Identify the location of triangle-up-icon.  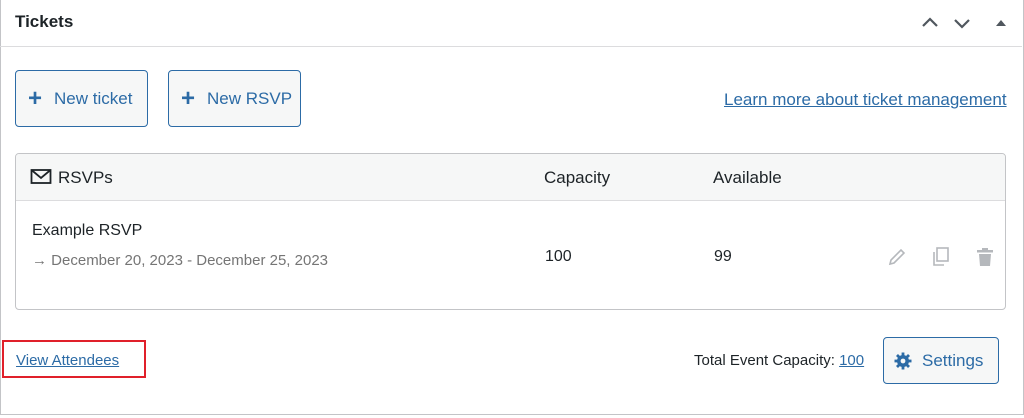
(1001, 23).